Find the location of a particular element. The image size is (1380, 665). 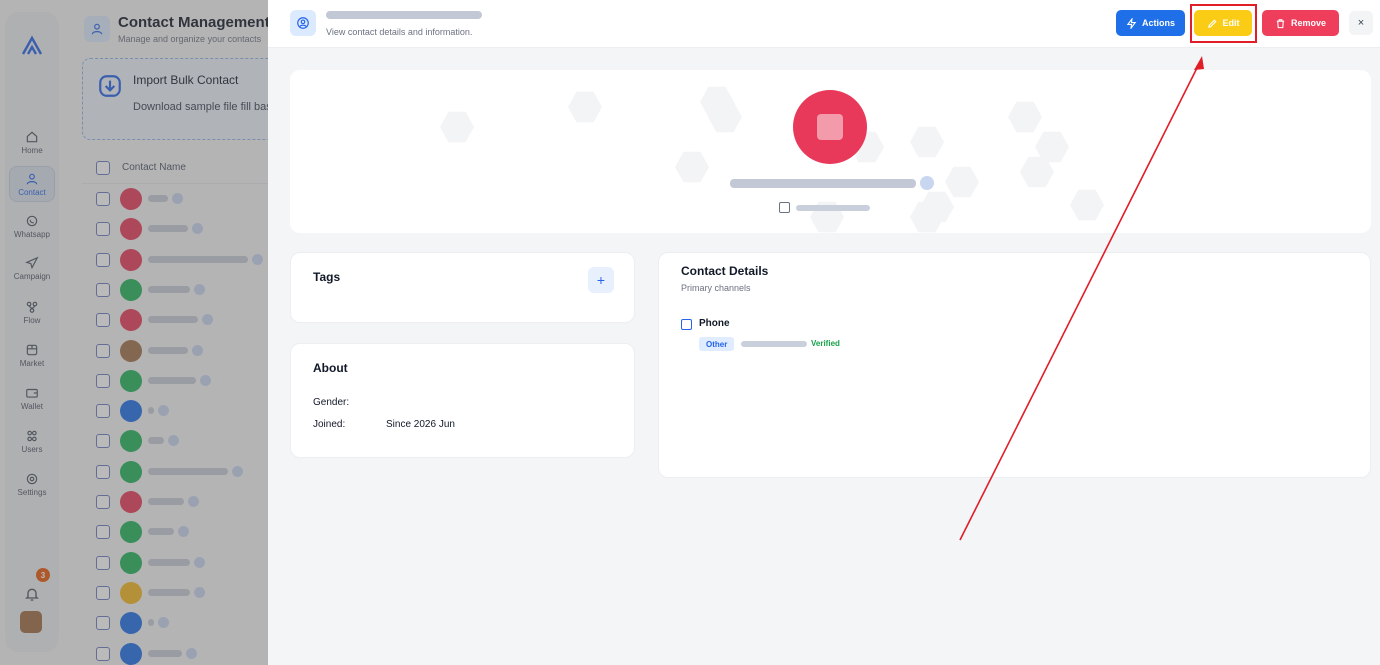

detail-subtitle: View contact details and information. is located at coordinates (399, 32).